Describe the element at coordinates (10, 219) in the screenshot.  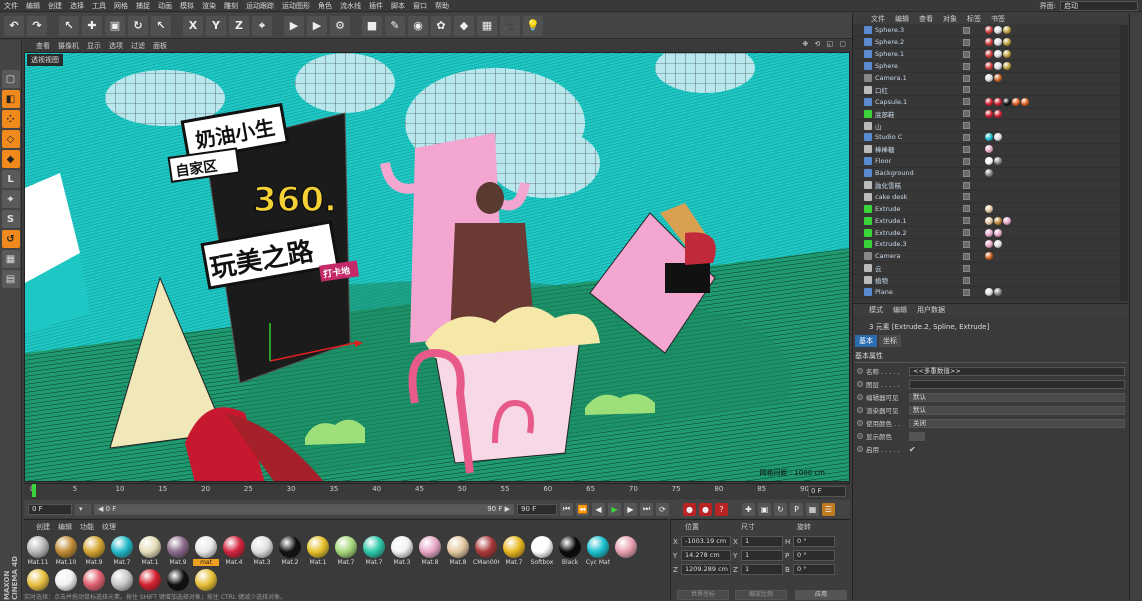
I see `snap-icon: S` at that location.